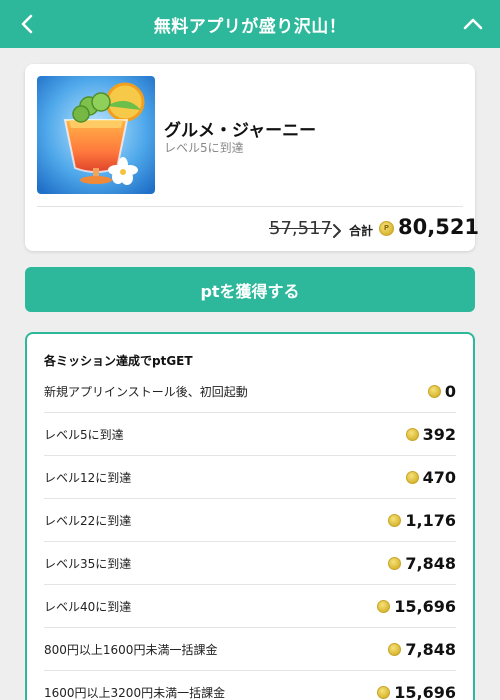  Describe the element at coordinates (250, 391) in the screenshot. I see `mission-row: 新規アプリインストール後、初回起動 0` at that location.